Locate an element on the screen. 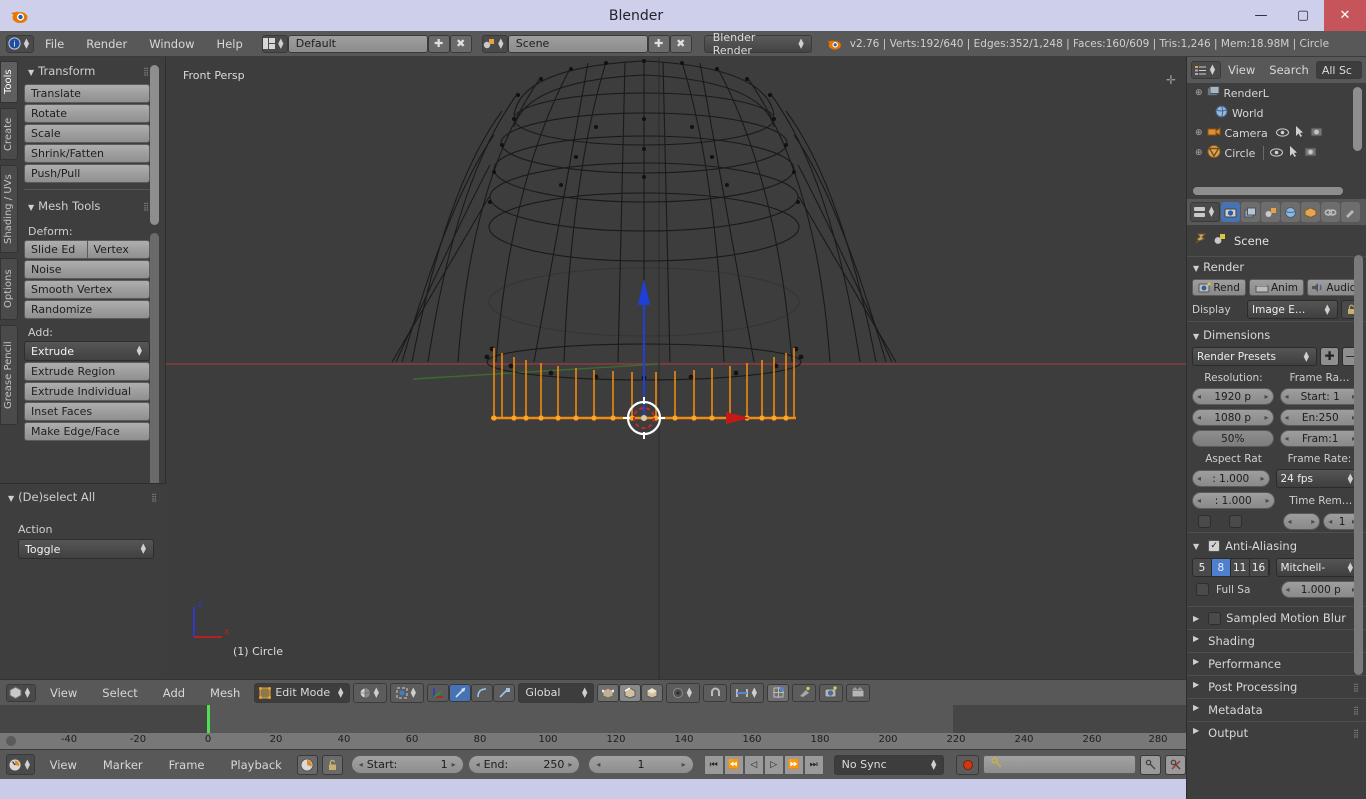 This screenshot has height=799, width=1366. frame-end-field: ◂ End: 250 ▸ is located at coordinates (524, 764).